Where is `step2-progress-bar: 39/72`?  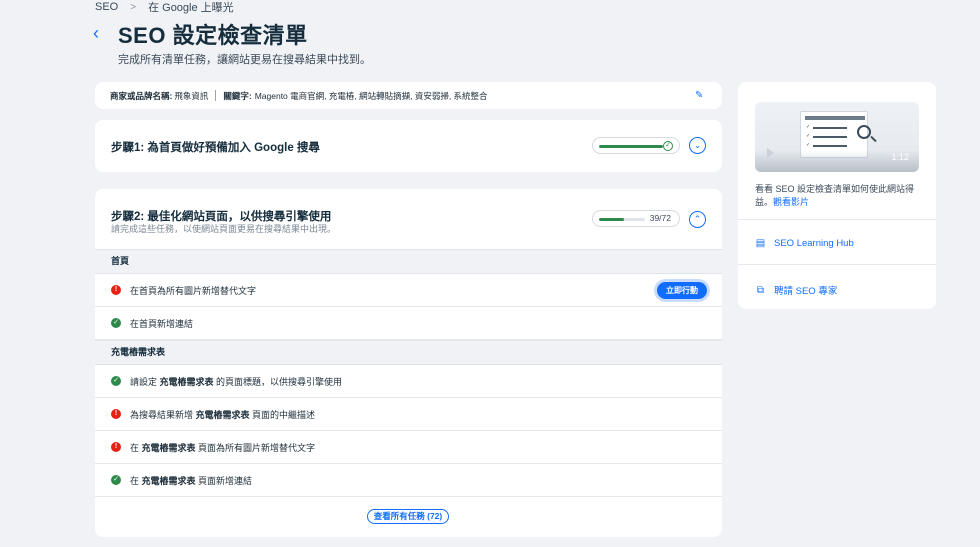
step2-progress-bar: 39/72 is located at coordinates (636, 218).